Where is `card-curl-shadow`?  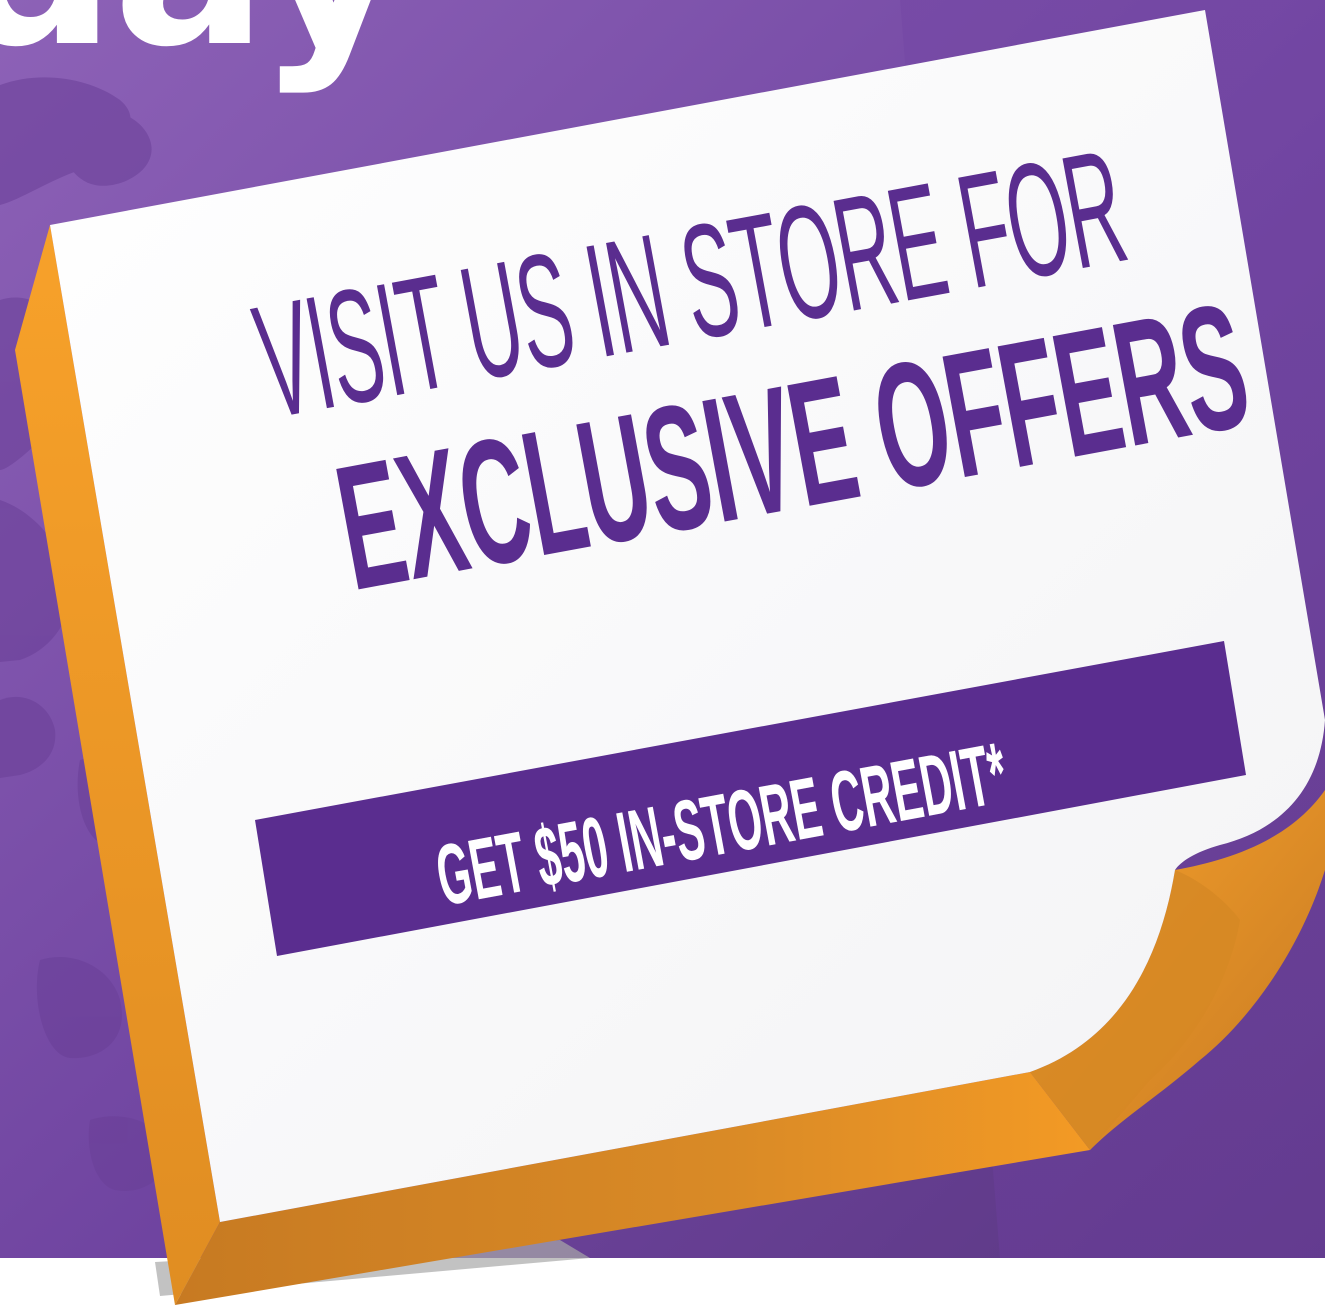 card-curl-shadow is located at coordinates (1135, 1010).